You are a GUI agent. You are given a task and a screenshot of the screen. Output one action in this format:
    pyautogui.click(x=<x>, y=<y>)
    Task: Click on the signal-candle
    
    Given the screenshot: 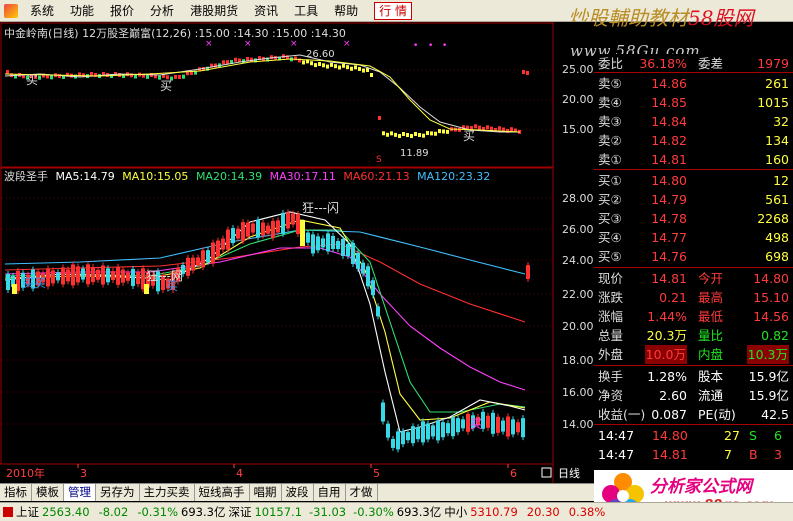 What is the action you would take?
    pyautogui.click(x=14, y=289)
    